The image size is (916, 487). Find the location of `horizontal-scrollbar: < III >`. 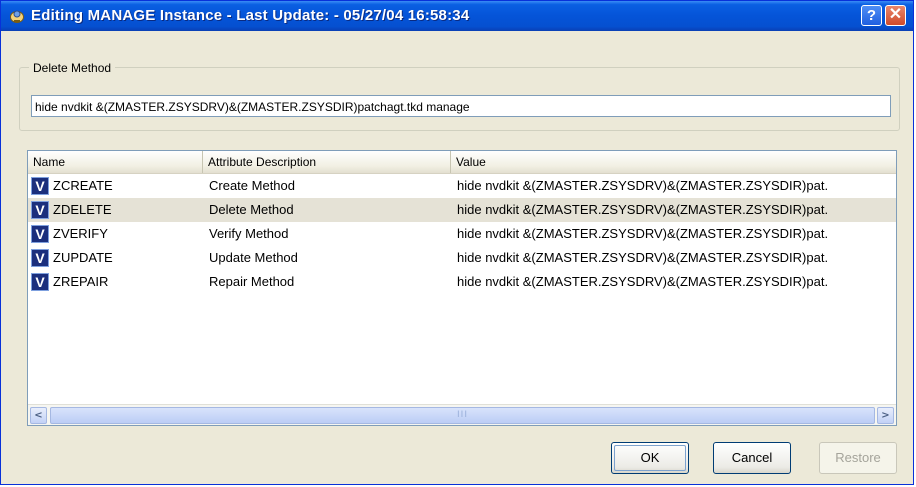

horizontal-scrollbar: < III > is located at coordinates (462, 414).